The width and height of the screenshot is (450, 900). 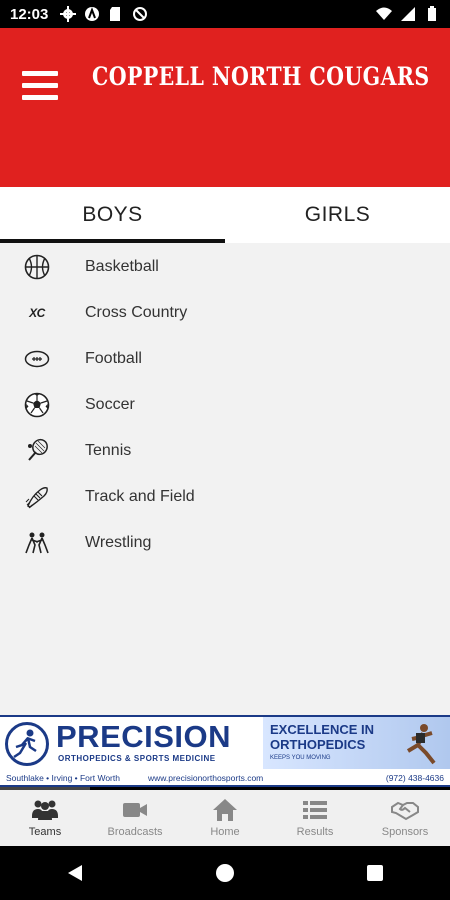 I want to click on back-triangle-icon, so click(x=75, y=873).